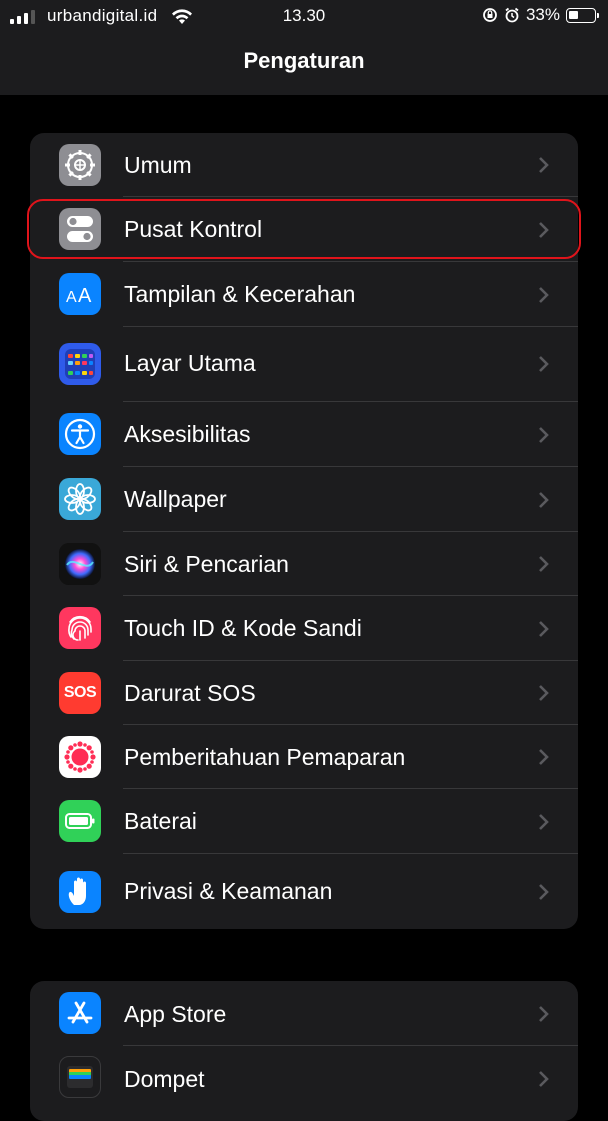 The image size is (608, 1121). Describe the element at coordinates (304, 693) in the screenshot. I see `settings-row-darurat-sos: SOS Darurat SOS` at that location.